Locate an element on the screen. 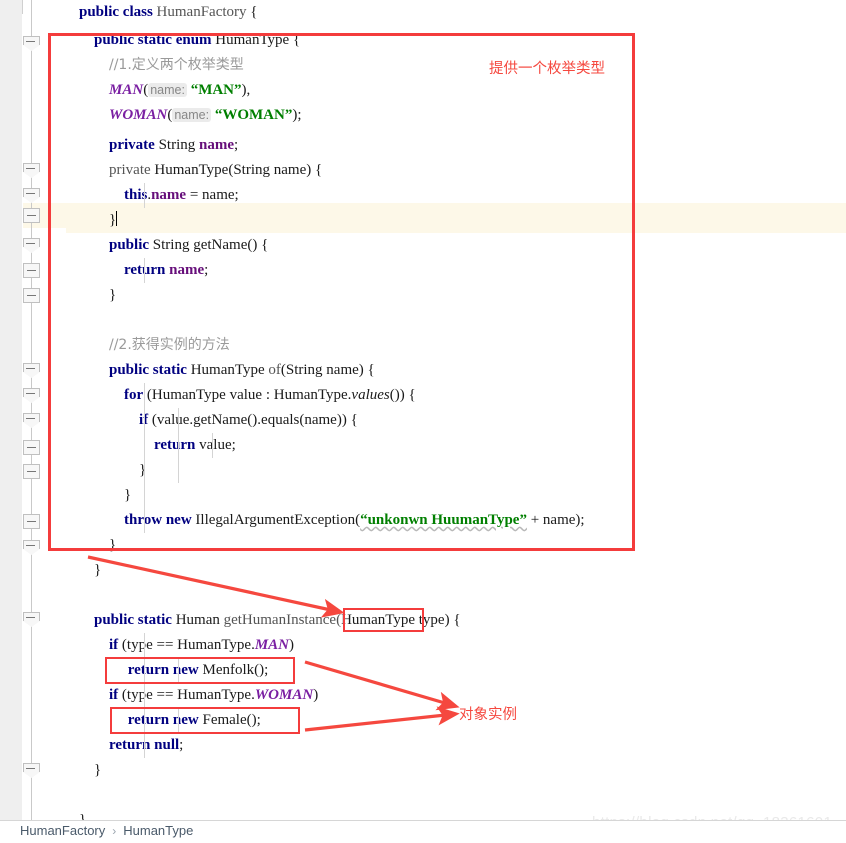  code-line: return new Female(); is located at coordinates (456, 720).